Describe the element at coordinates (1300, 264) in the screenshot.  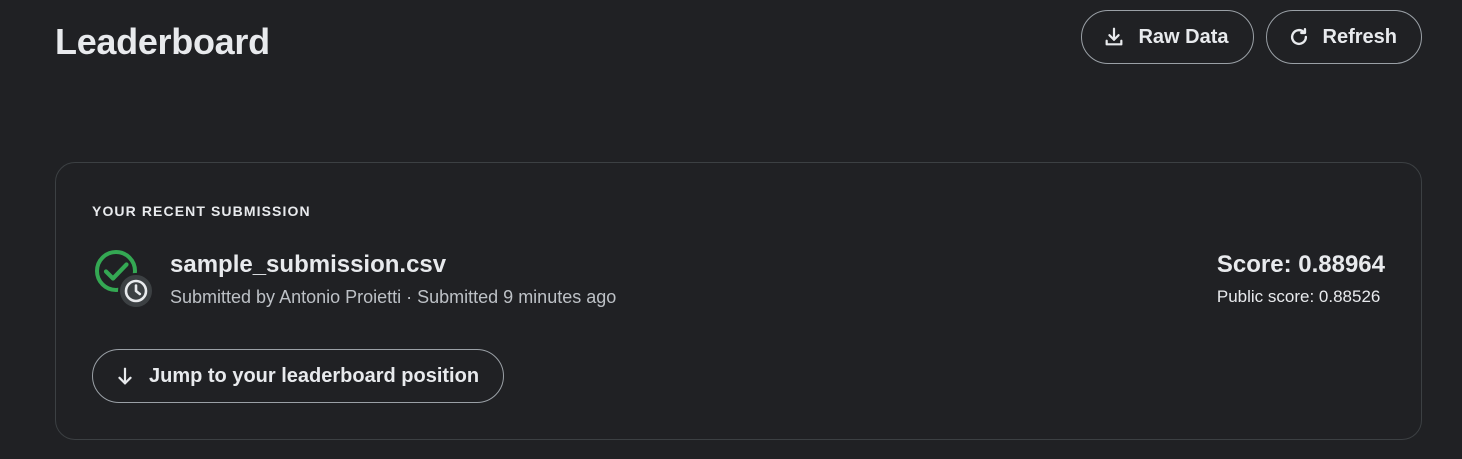
I see `submission-score: Score: 0.88964` at that location.